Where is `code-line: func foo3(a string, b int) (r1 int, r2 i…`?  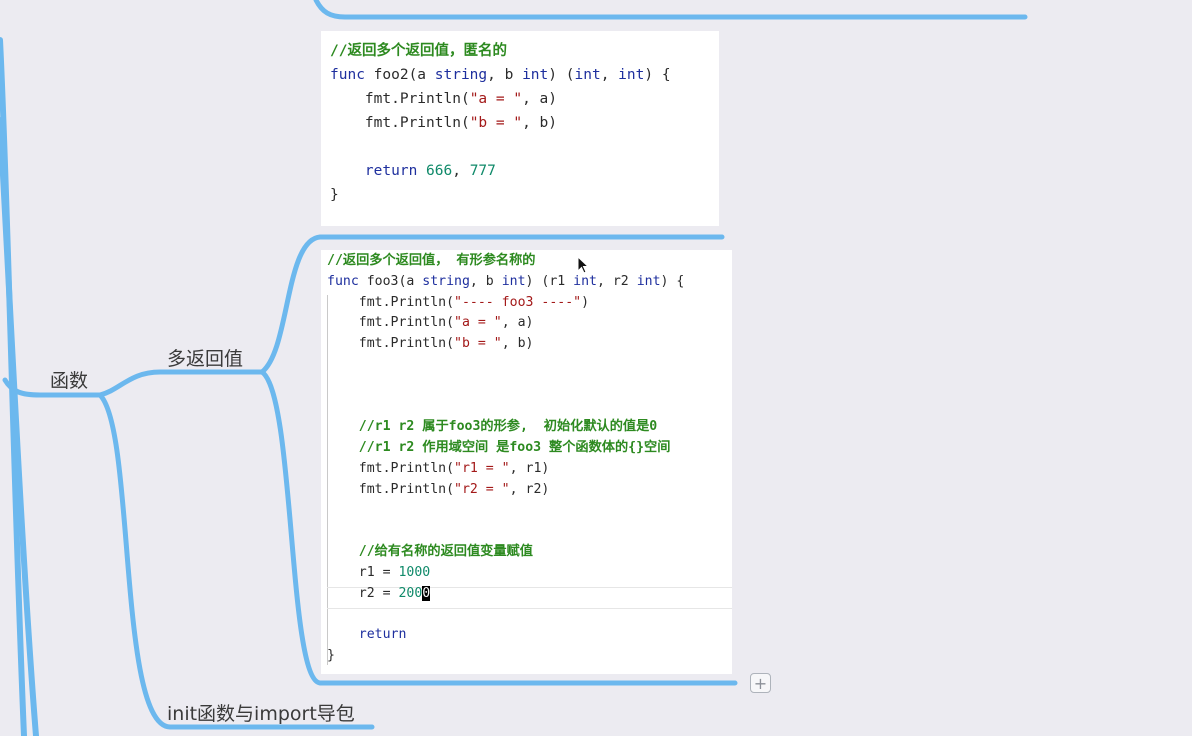 code-line: func foo3(a string, b int) (r1 int, r2 i… is located at coordinates (526, 282).